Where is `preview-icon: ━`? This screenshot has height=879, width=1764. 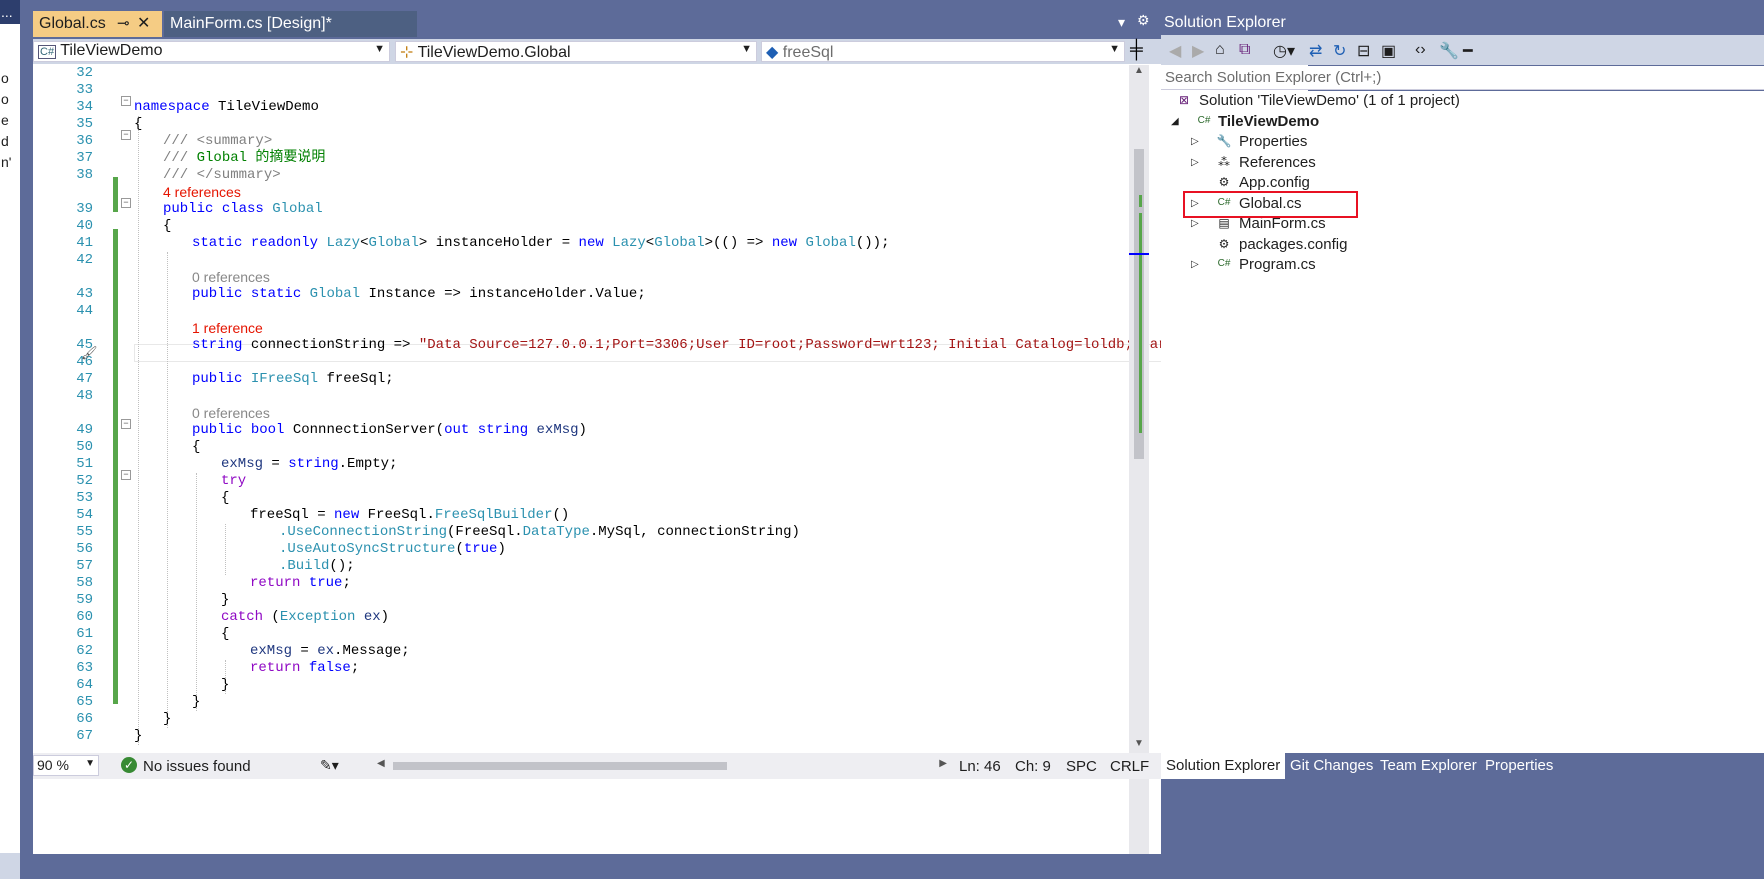 preview-icon: ━ is located at coordinates (1468, 51).